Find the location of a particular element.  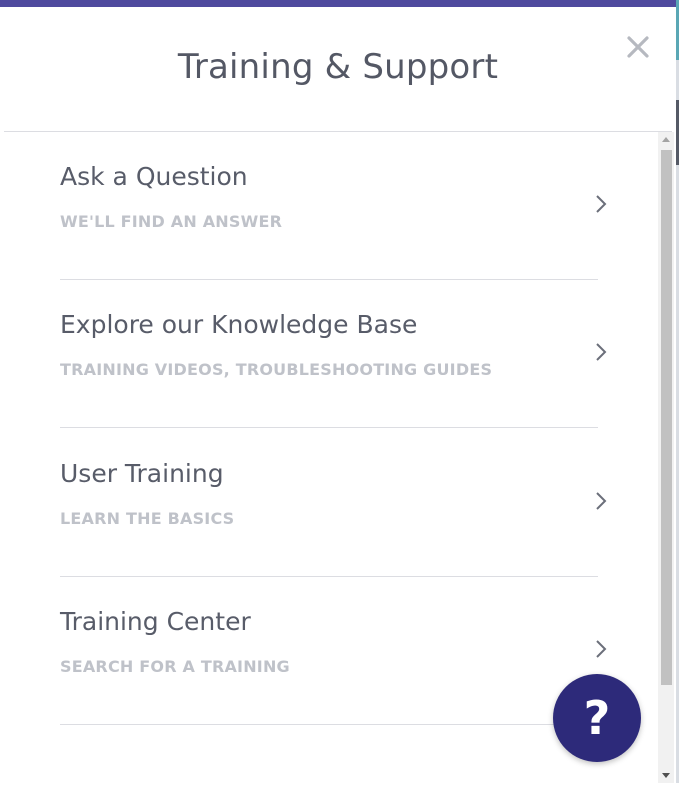

scroll-down-arrow is located at coordinates (666, 775).